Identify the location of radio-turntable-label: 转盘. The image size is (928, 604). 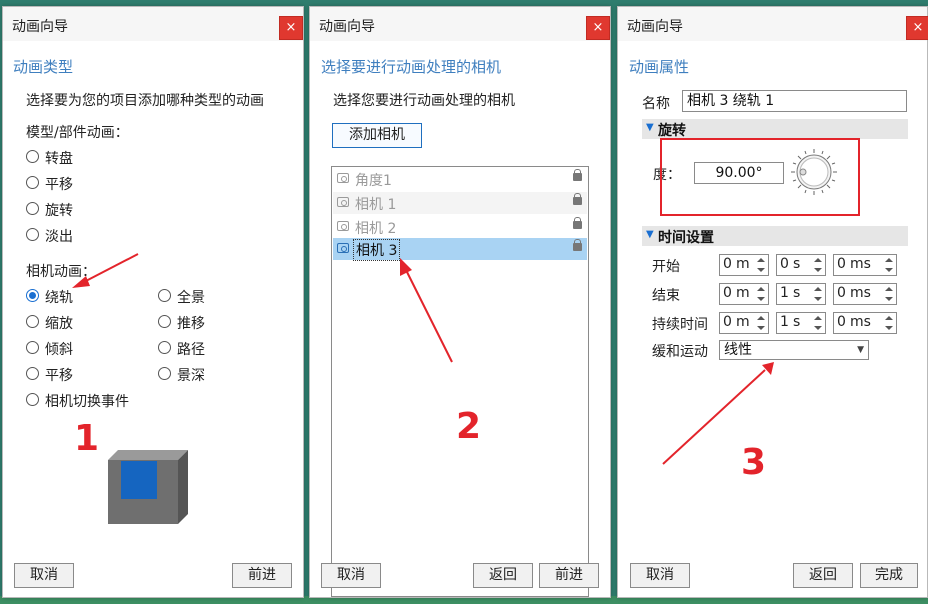
(59, 159).